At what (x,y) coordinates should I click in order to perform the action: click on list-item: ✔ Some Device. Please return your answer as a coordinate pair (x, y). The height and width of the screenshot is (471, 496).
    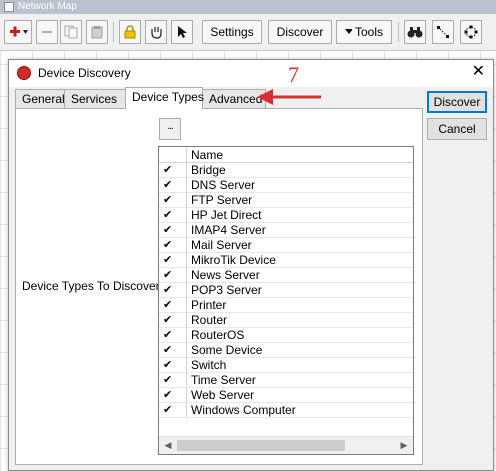
    Looking at the image, I should click on (286, 350).